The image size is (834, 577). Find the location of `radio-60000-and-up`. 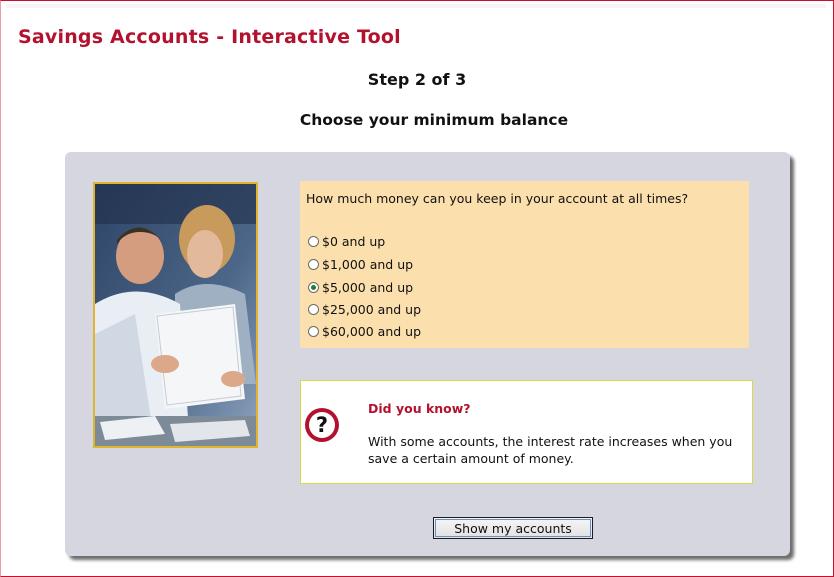

radio-60000-and-up is located at coordinates (313, 331).